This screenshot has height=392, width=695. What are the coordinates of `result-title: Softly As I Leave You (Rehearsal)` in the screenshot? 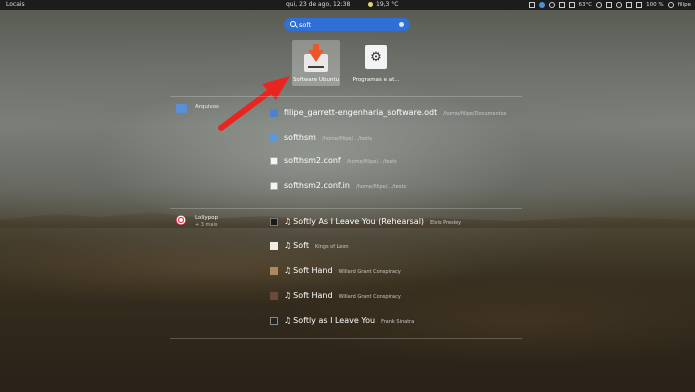 It's located at (359, 221).